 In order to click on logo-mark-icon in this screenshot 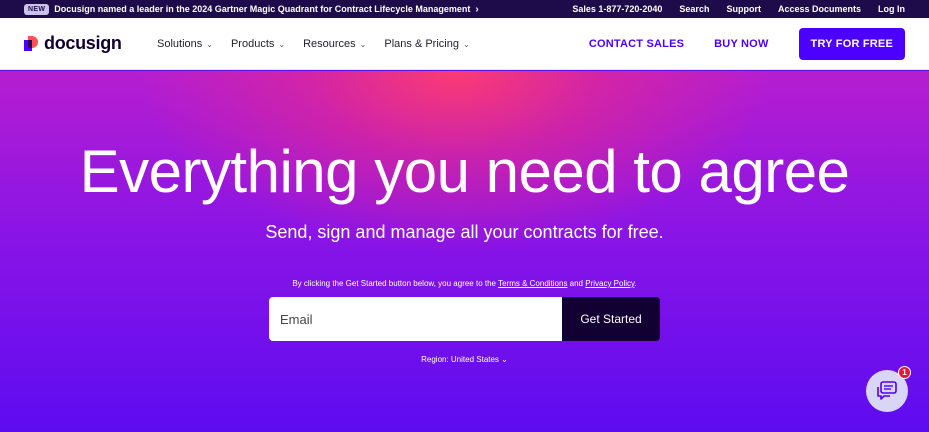, I will do `click(31, 43)`.